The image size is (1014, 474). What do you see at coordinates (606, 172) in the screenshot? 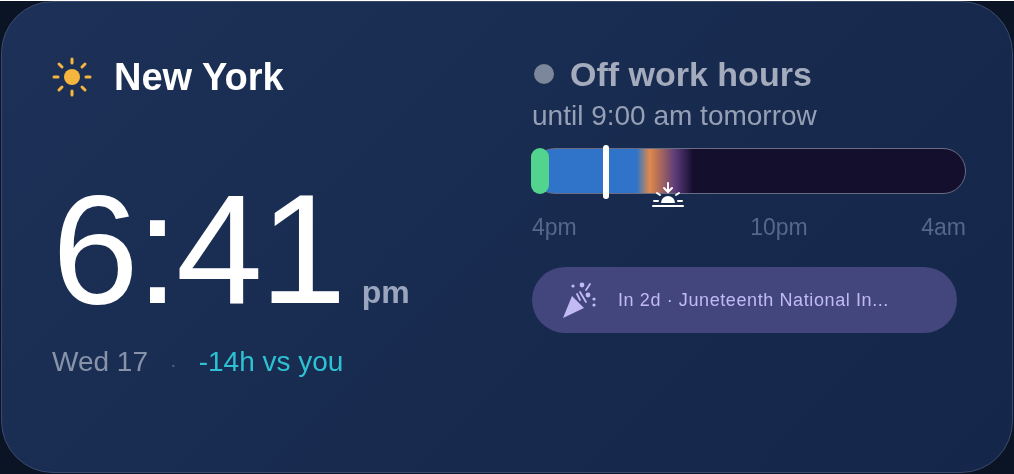
I see `now-marker` at bounding box center [606, 172].